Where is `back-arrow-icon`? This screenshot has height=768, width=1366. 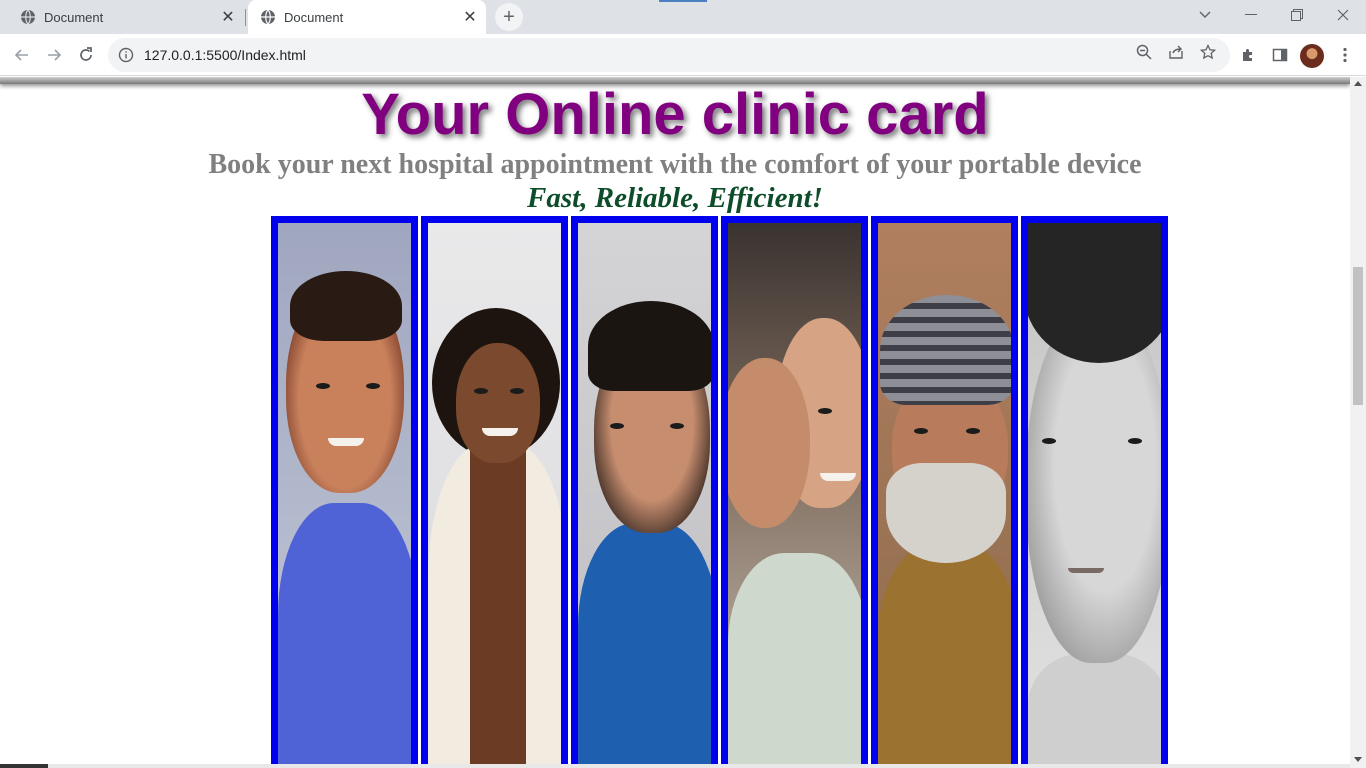
back-arrow-icon is located at coordinates (22, 55).